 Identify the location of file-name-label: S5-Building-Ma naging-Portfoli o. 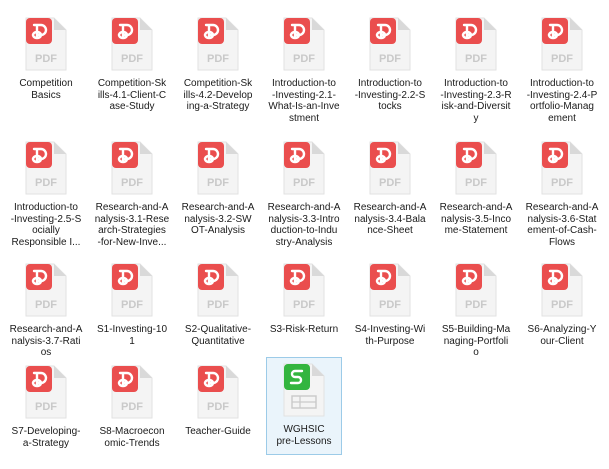
(476, 341).